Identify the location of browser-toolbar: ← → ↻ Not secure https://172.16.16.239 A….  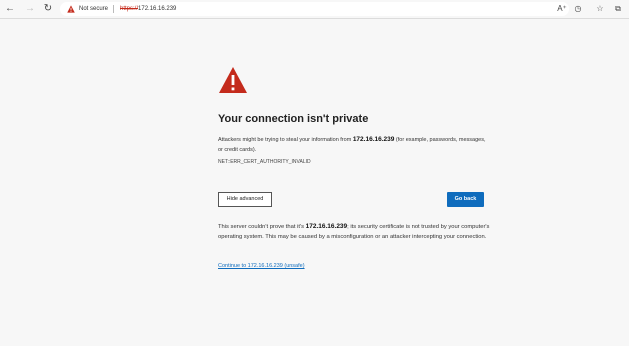
(314, 9).